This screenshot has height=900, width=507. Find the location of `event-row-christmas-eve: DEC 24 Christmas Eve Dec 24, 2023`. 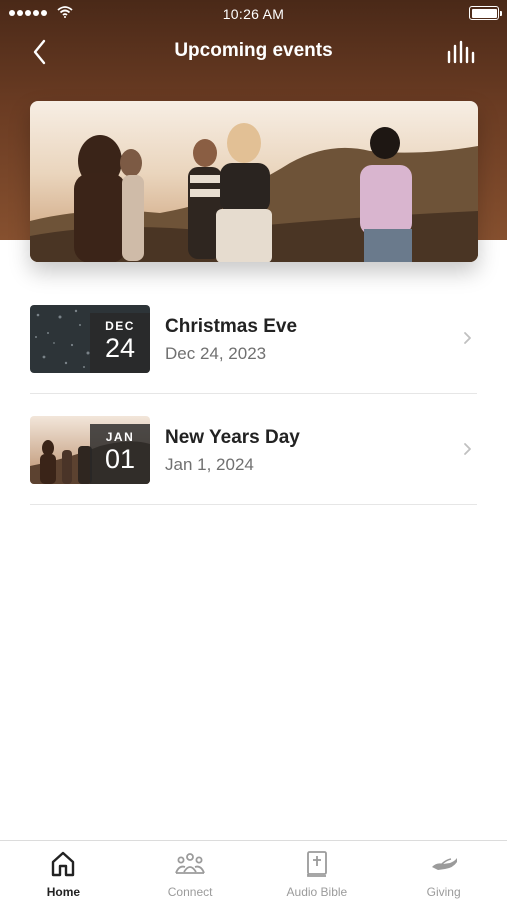

event-row-christmas-eve: DEC 24 Christmas Eve Dec 24, 2023 is located at coordinates (253, 338).